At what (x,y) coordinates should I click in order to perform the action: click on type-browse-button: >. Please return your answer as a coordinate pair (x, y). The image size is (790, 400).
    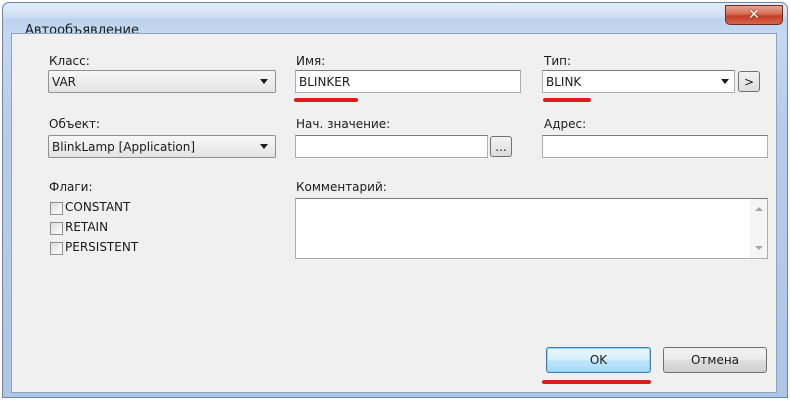
    Looking at the image, I should click on (749, 81).